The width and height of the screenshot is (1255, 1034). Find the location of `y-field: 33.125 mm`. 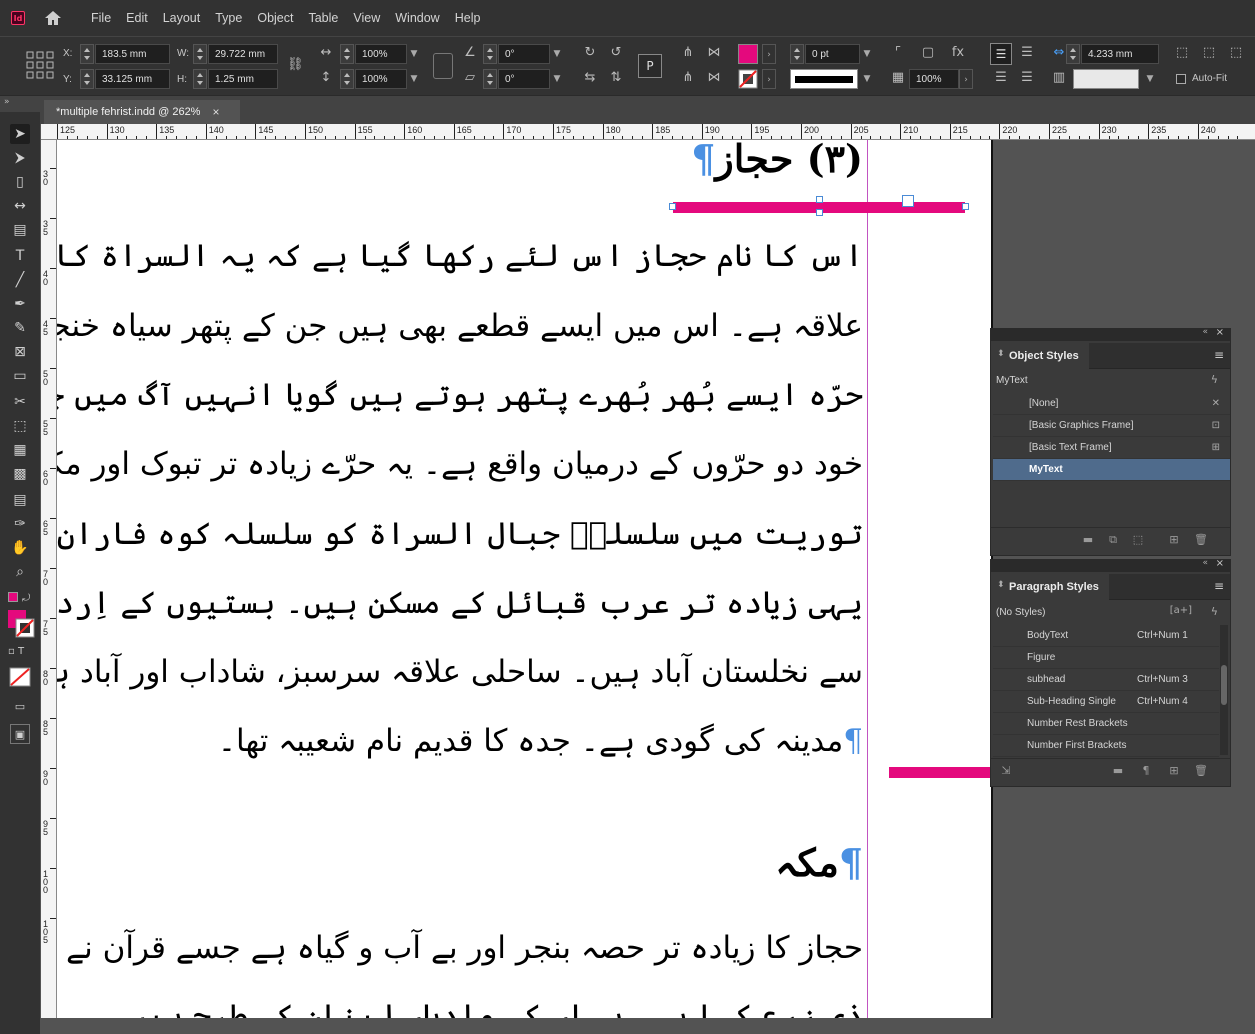

y-field: 33.125 mm is located at coordinates (132, 79).